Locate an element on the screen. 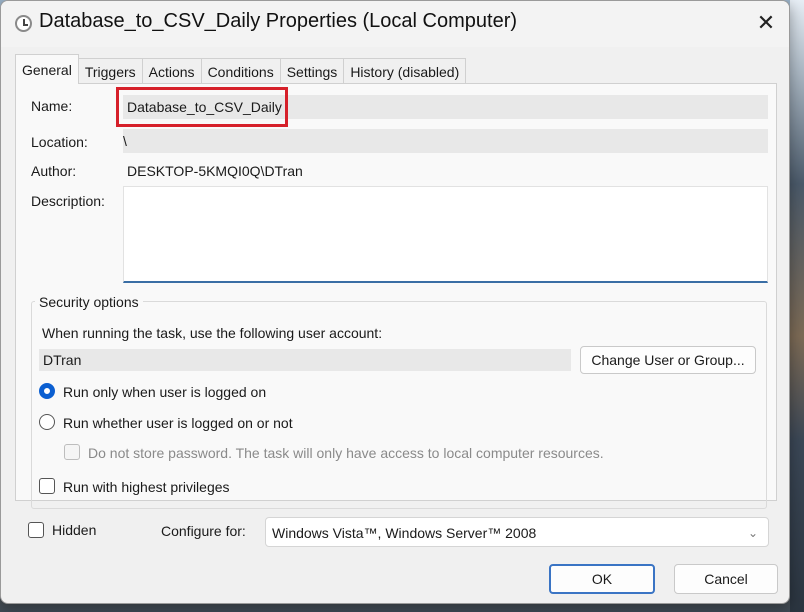  author-value: DESKTOP-5KMQI0Q\DTran is located at coordinates (215, 171).